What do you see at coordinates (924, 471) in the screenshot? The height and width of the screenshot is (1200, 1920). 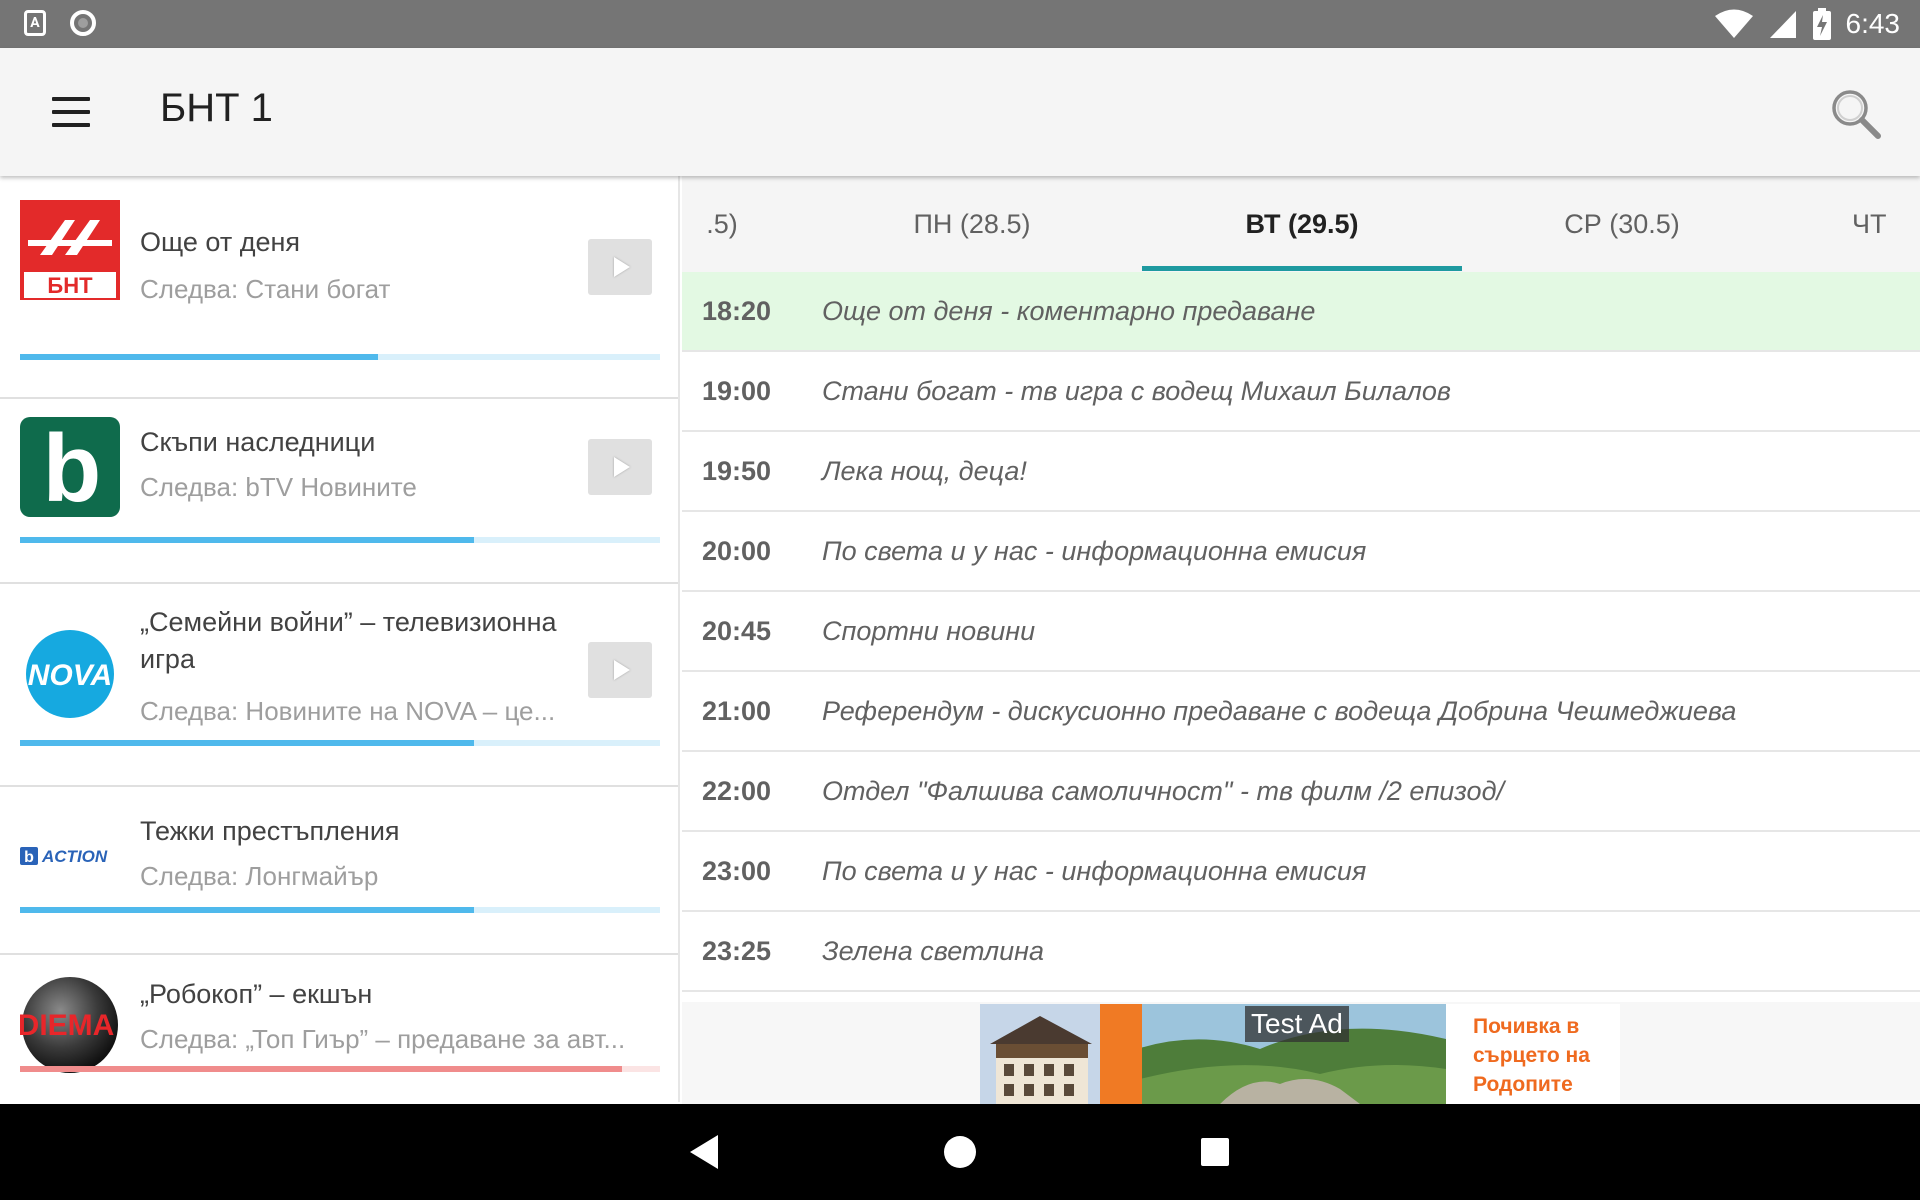 I see `schedule-title: Лека нощ, деца!` at bounding box center [924, 471].